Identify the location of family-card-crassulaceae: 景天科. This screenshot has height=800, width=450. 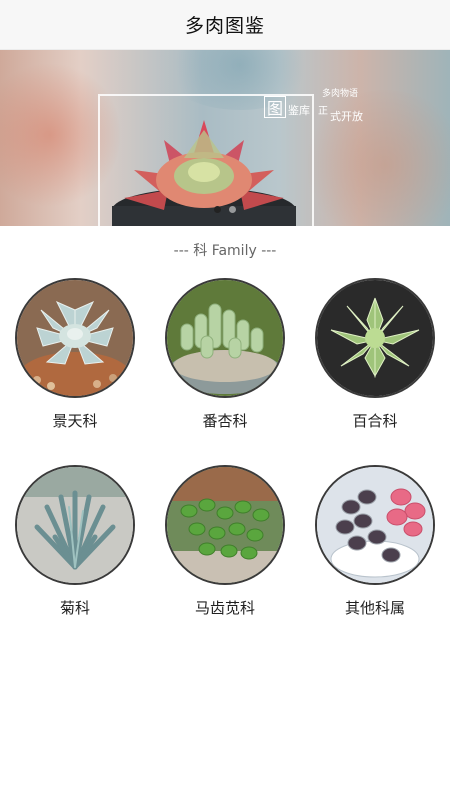
(75, 354).